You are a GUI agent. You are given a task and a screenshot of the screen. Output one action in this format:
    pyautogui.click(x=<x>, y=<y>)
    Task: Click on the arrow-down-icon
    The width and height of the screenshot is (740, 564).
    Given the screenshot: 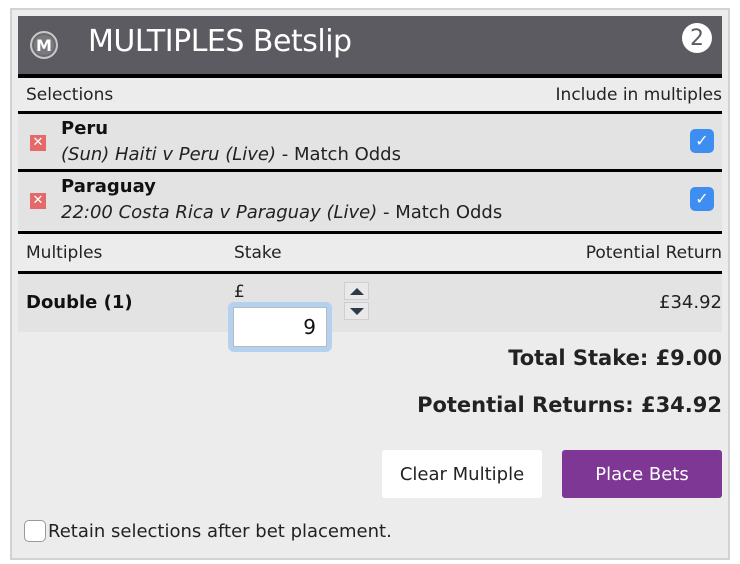 What is the action you would take?
    pyautogui.click(x=356, y=311)
    